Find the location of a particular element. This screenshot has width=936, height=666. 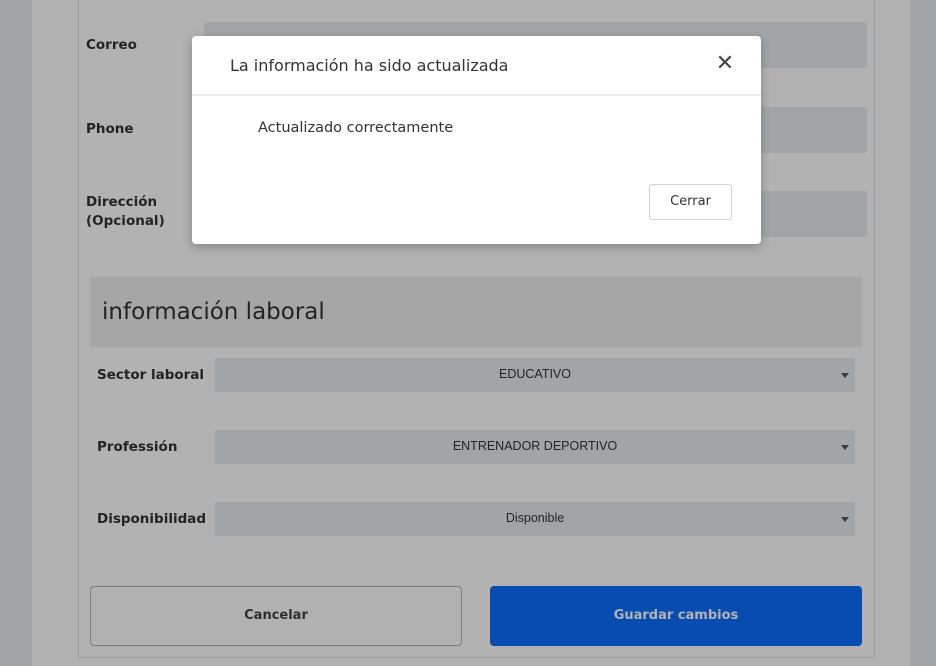

modal-title: La información ha sido actualizada is located at coordinates (369, 65).